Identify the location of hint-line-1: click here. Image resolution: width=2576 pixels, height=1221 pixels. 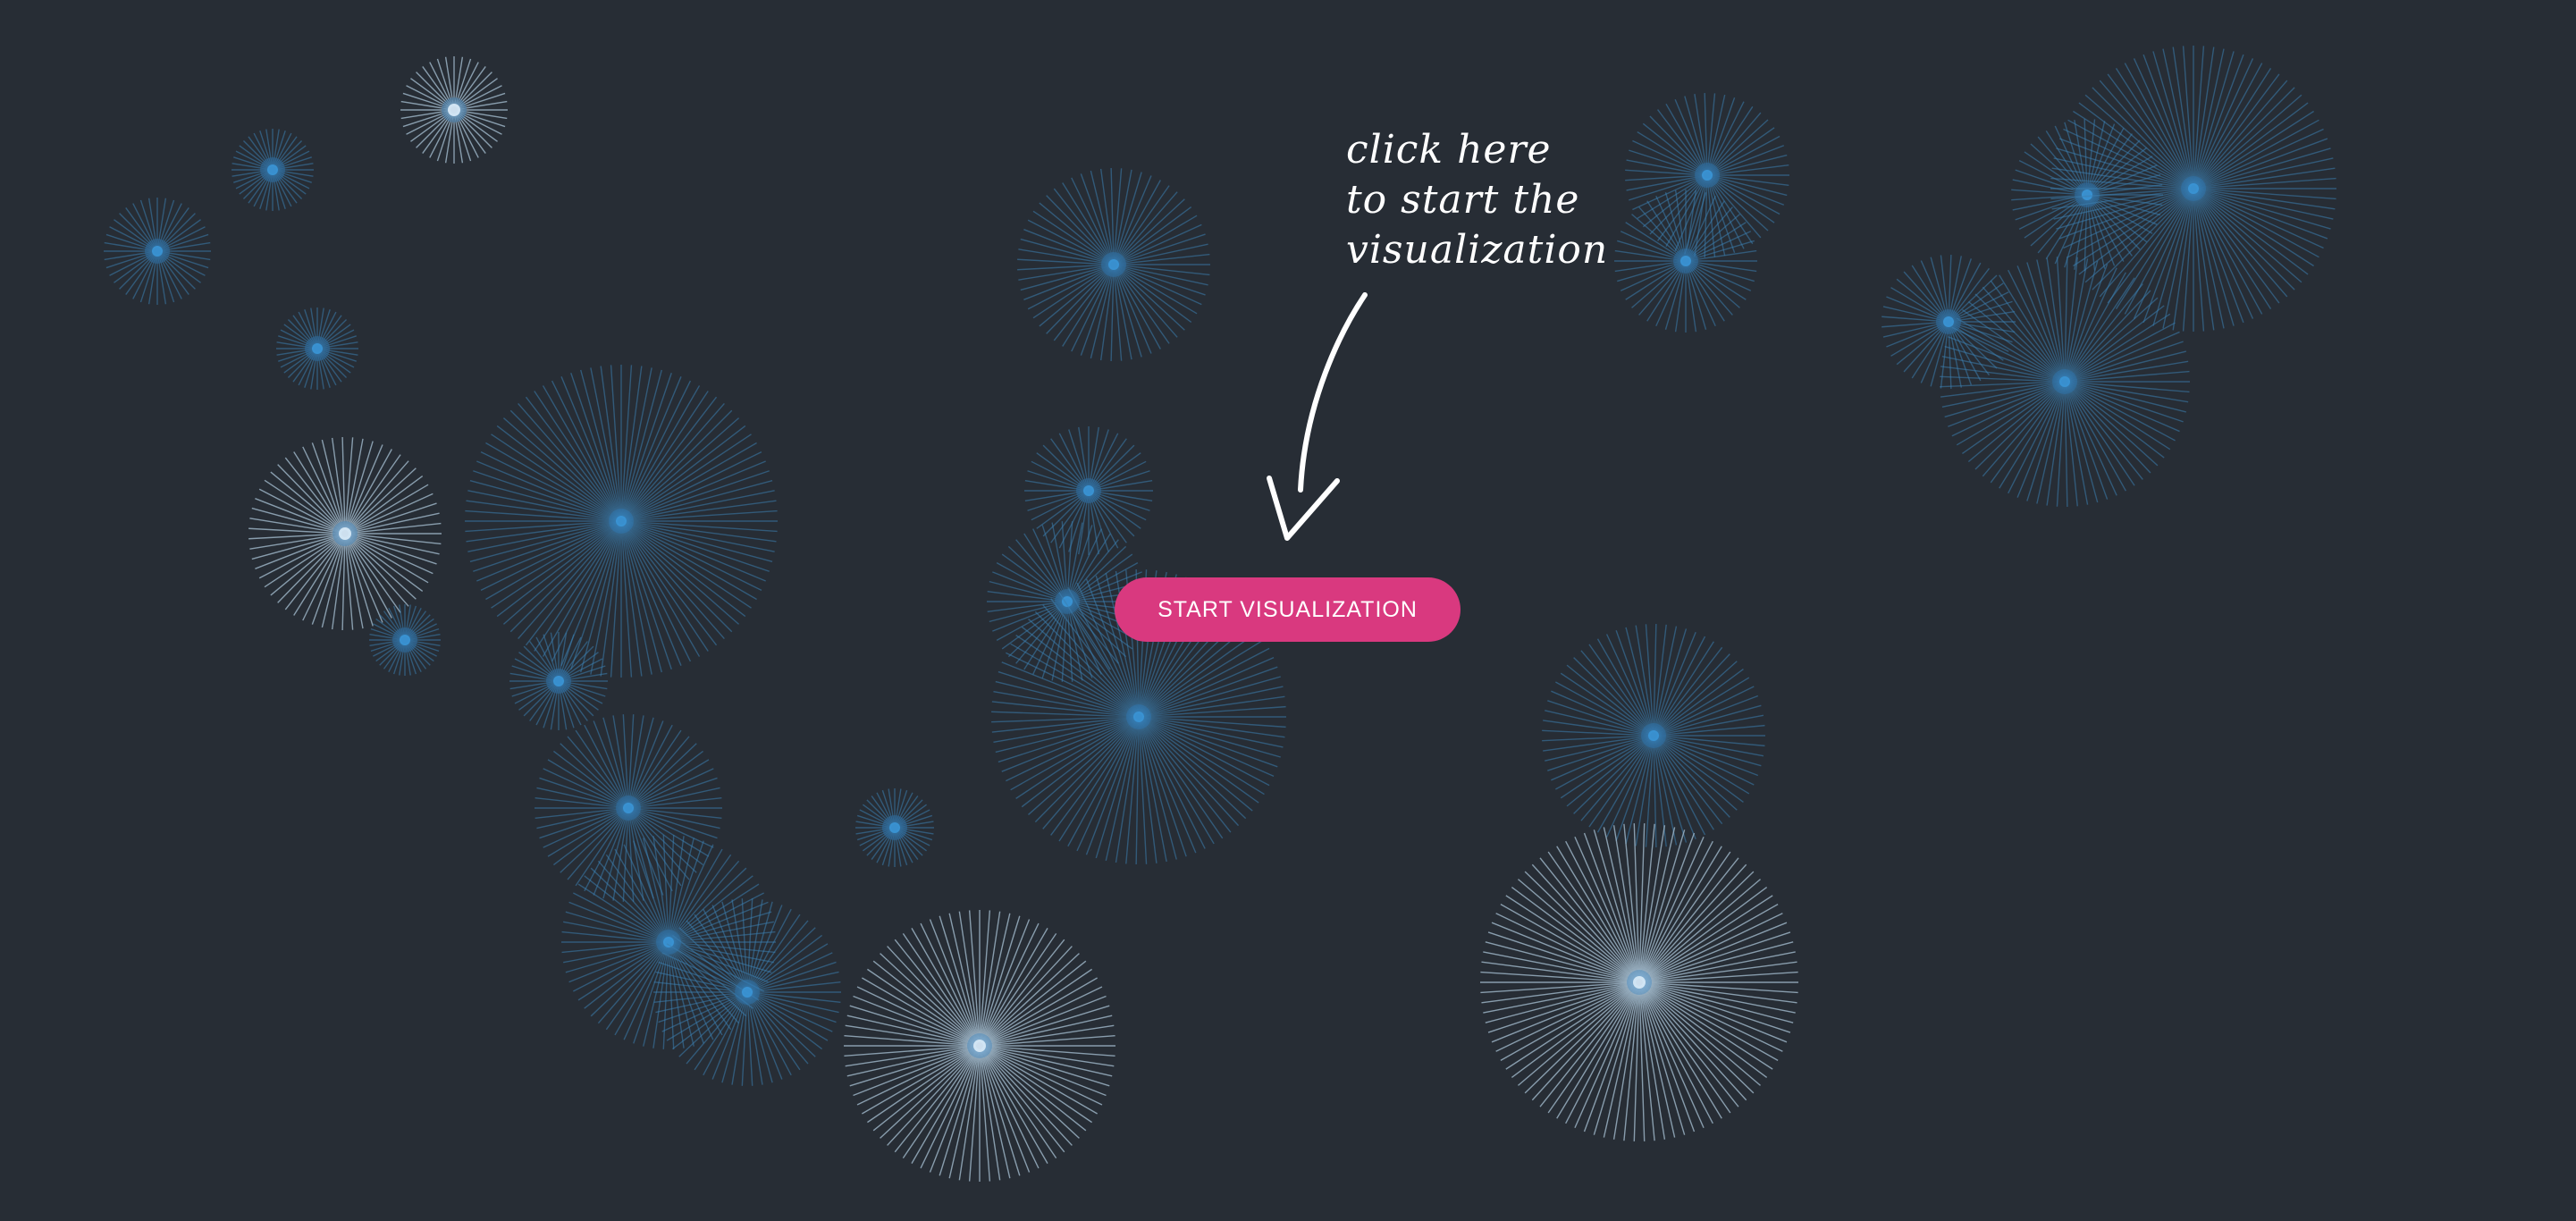
(1449, 150).